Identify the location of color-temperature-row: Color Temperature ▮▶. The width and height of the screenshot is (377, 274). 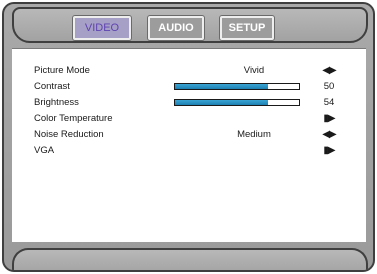
(189, 119).